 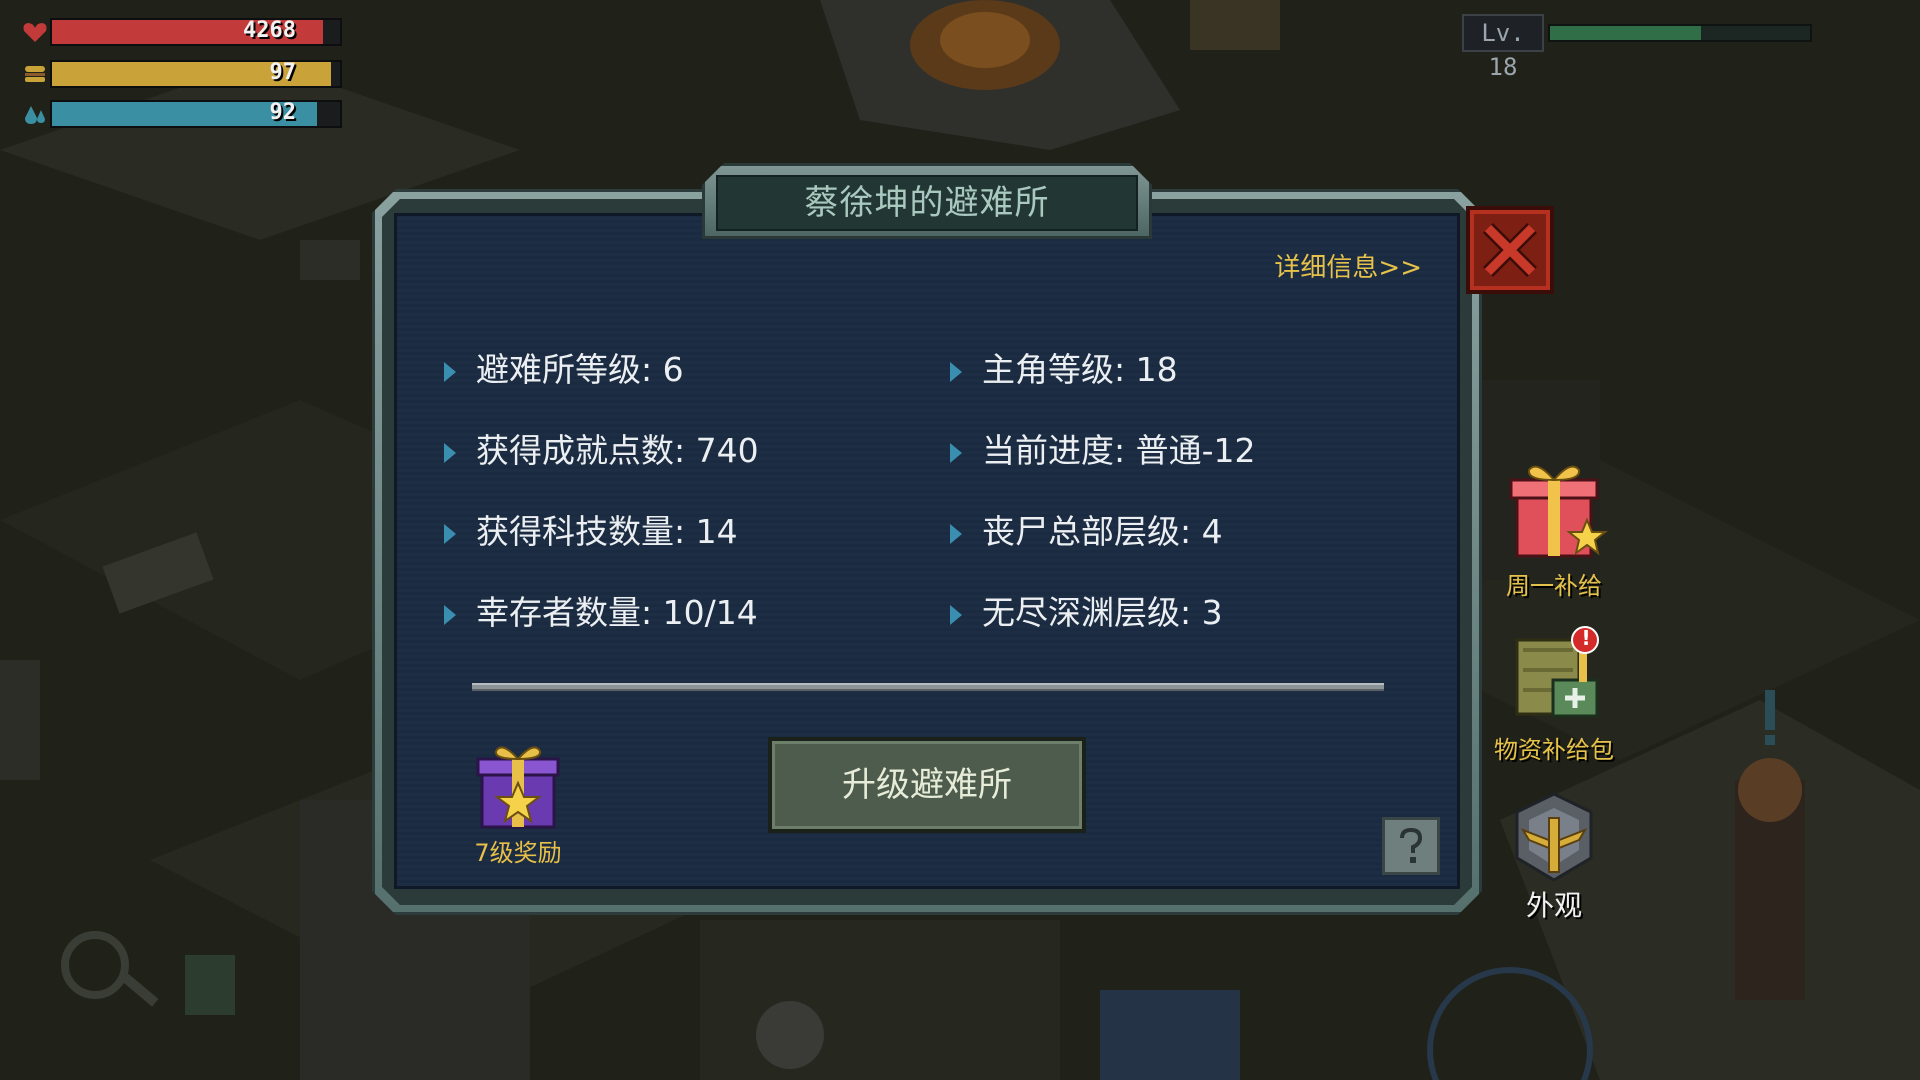 I want to click on purple-gift-icon, so click(x=518, y=787).